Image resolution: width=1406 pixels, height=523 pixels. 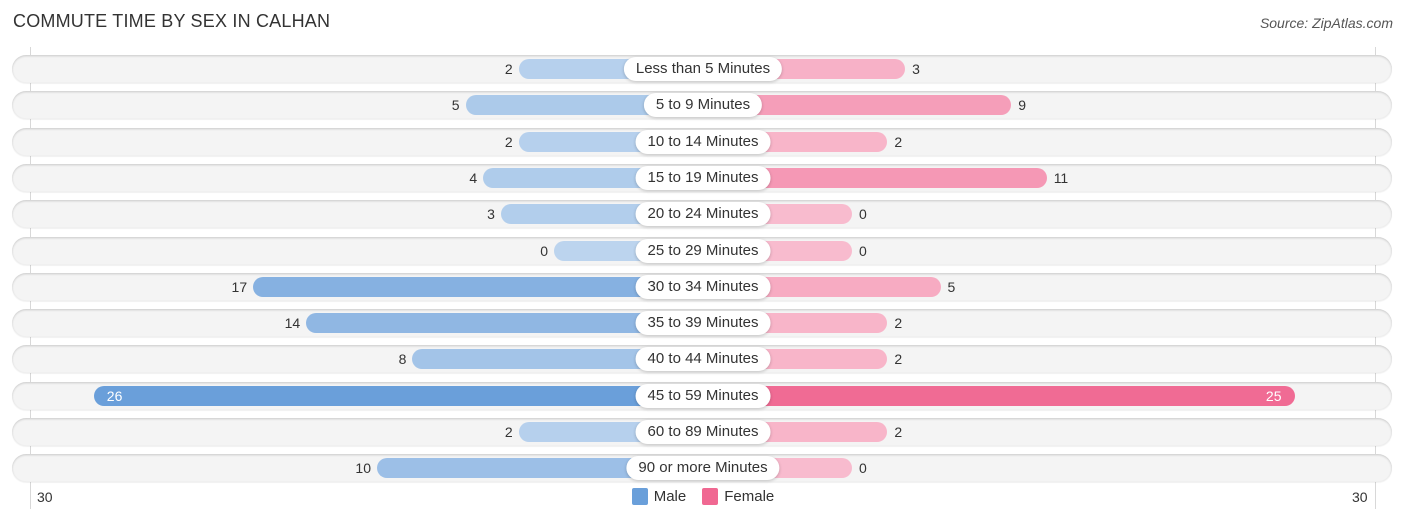 I want to click on legend-item-male: Male, so click(x=659, y=496).